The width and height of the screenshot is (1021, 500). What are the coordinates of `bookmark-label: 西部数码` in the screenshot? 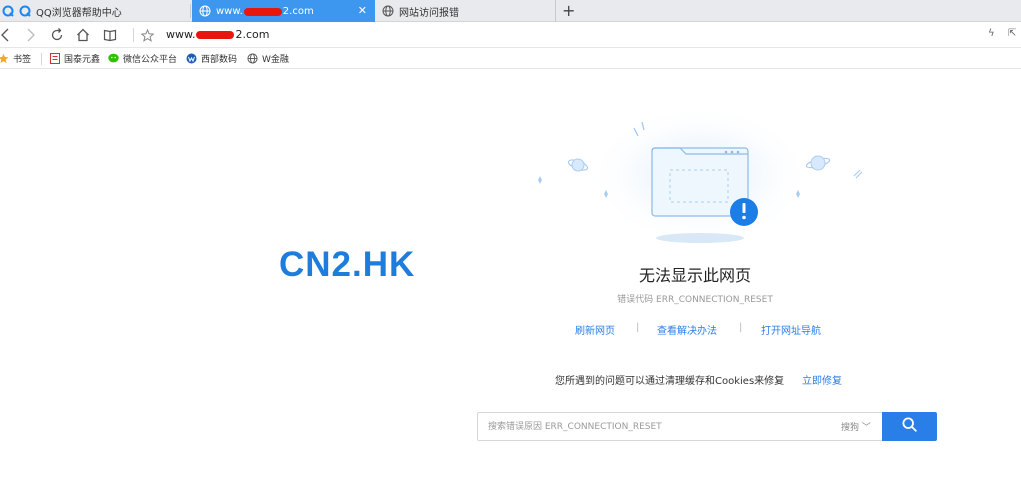 It's located at (219, 60).